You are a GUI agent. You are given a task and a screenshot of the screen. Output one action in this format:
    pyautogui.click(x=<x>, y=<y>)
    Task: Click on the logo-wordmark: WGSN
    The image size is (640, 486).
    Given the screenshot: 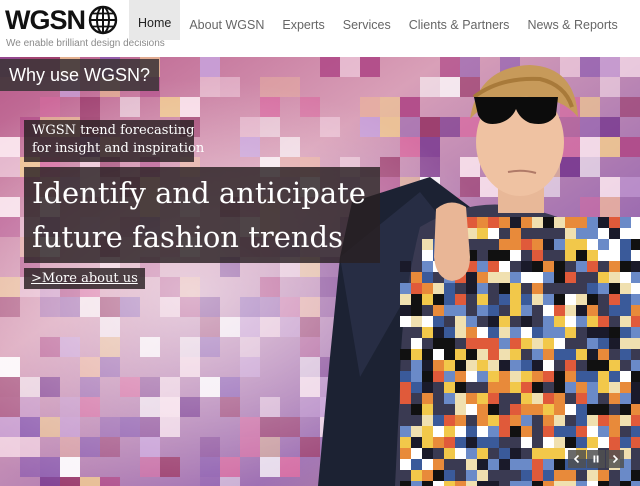 What is the action you would take?
    pyautogui.click(x=45, y=20)
    